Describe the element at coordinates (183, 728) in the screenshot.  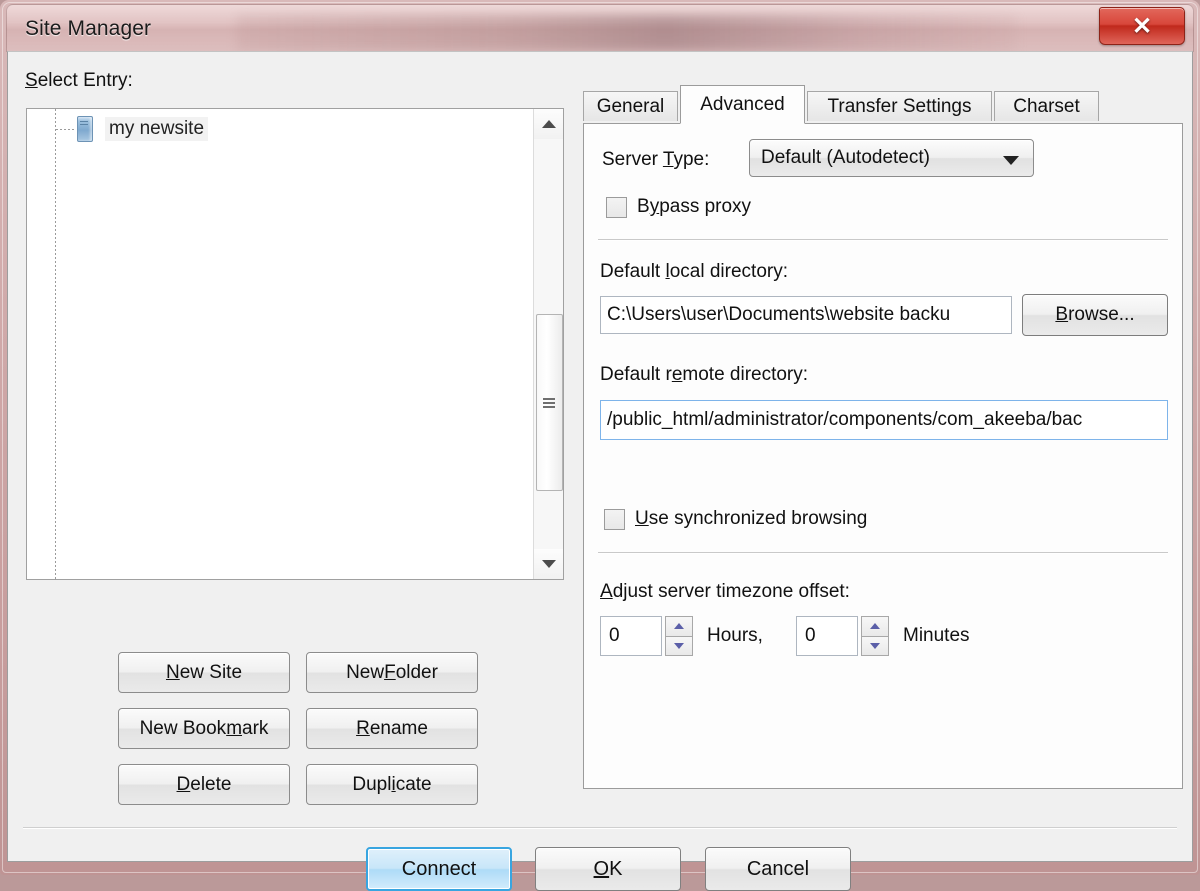
I see `btn-pre: New Book` at that location.